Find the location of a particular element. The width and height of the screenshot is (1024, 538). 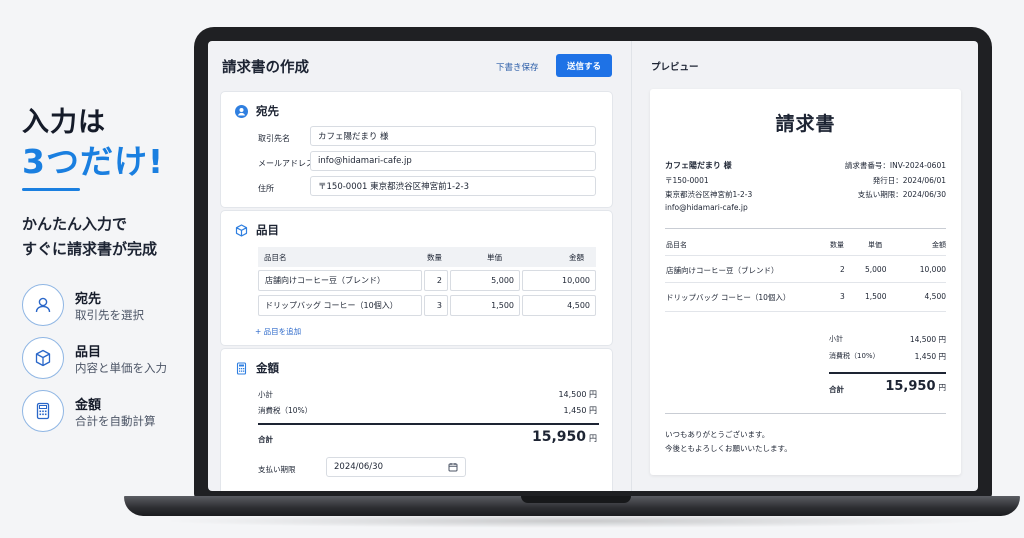

calendar-icon is located at coordinates (453, 468).